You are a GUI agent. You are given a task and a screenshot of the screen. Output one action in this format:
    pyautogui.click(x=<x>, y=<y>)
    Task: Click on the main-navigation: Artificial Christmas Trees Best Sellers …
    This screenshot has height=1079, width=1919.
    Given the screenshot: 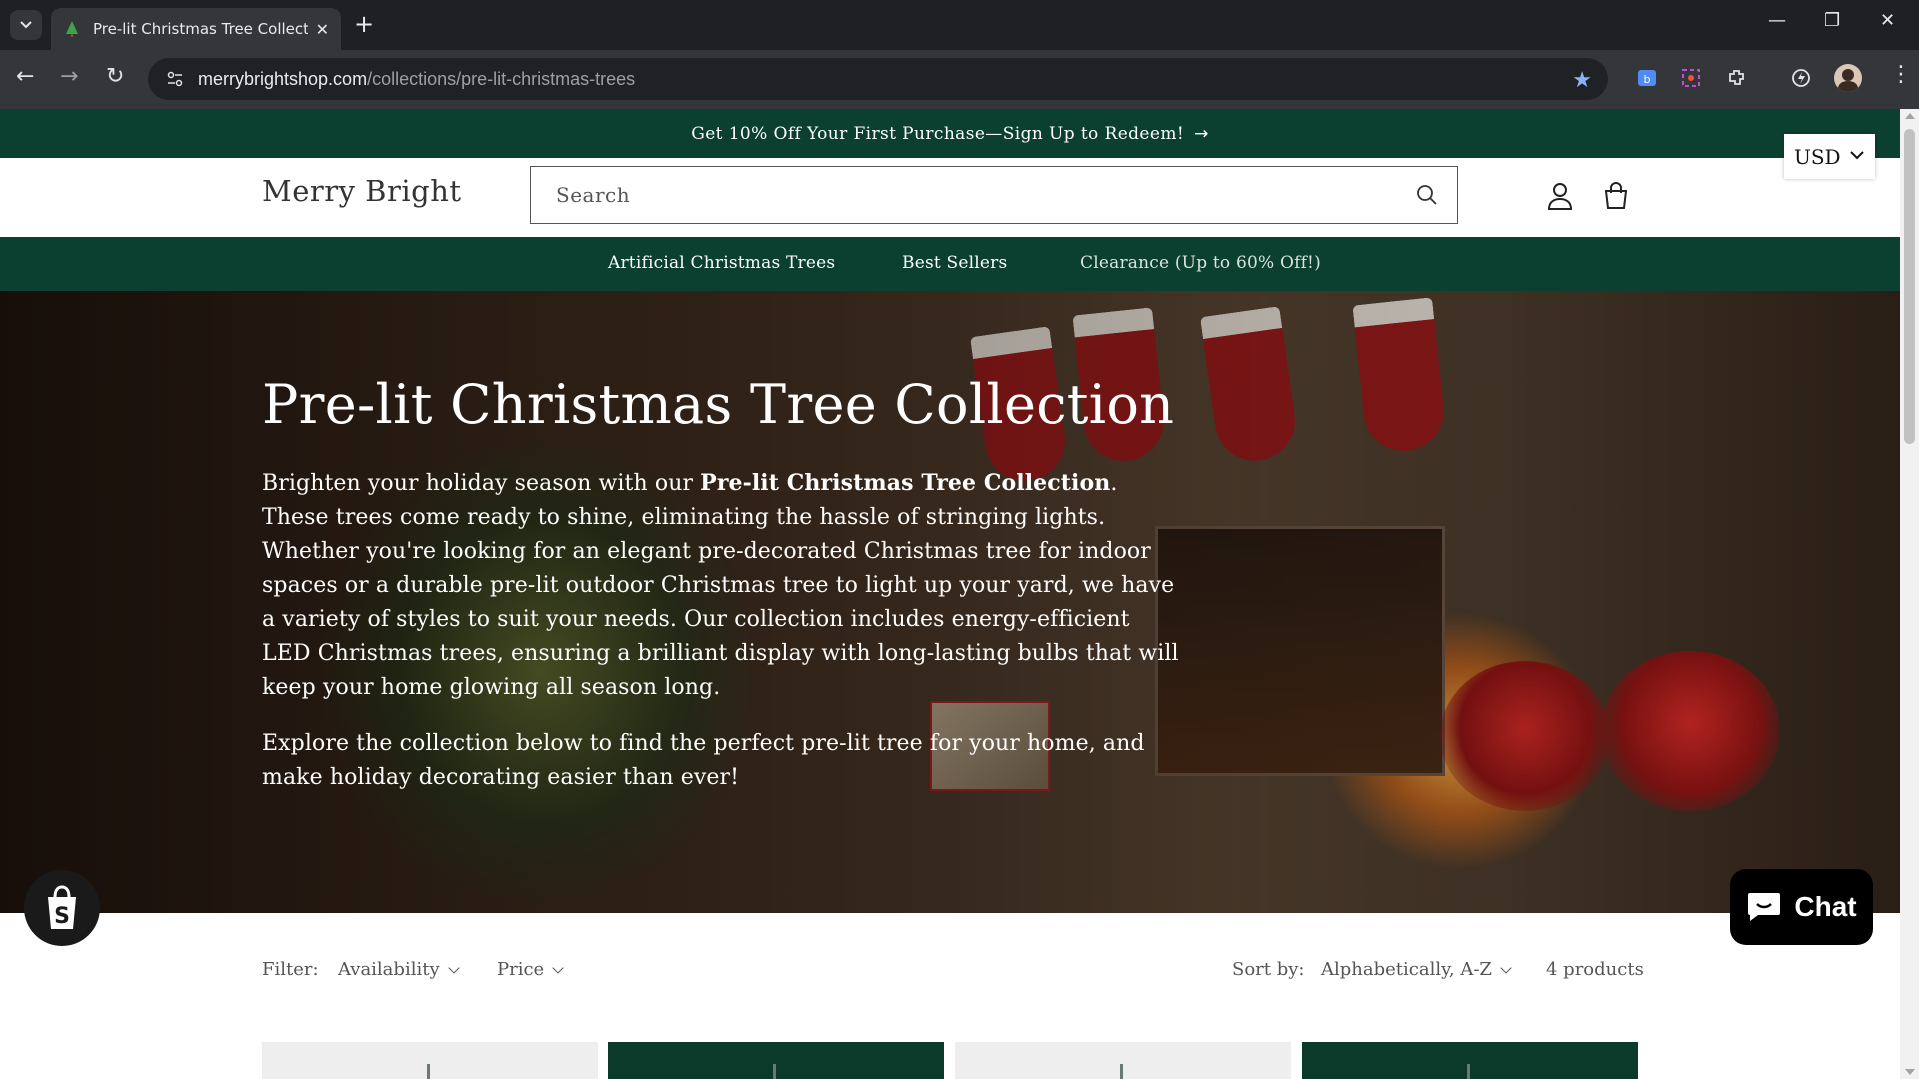 What is the action you would take?
    pyautogui.click(x=950, y=264)
    